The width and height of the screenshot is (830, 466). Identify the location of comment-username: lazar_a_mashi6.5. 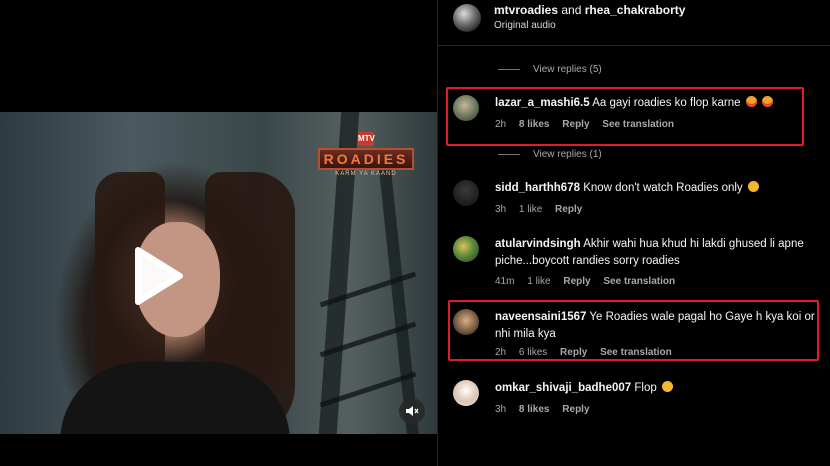
(542, 103).